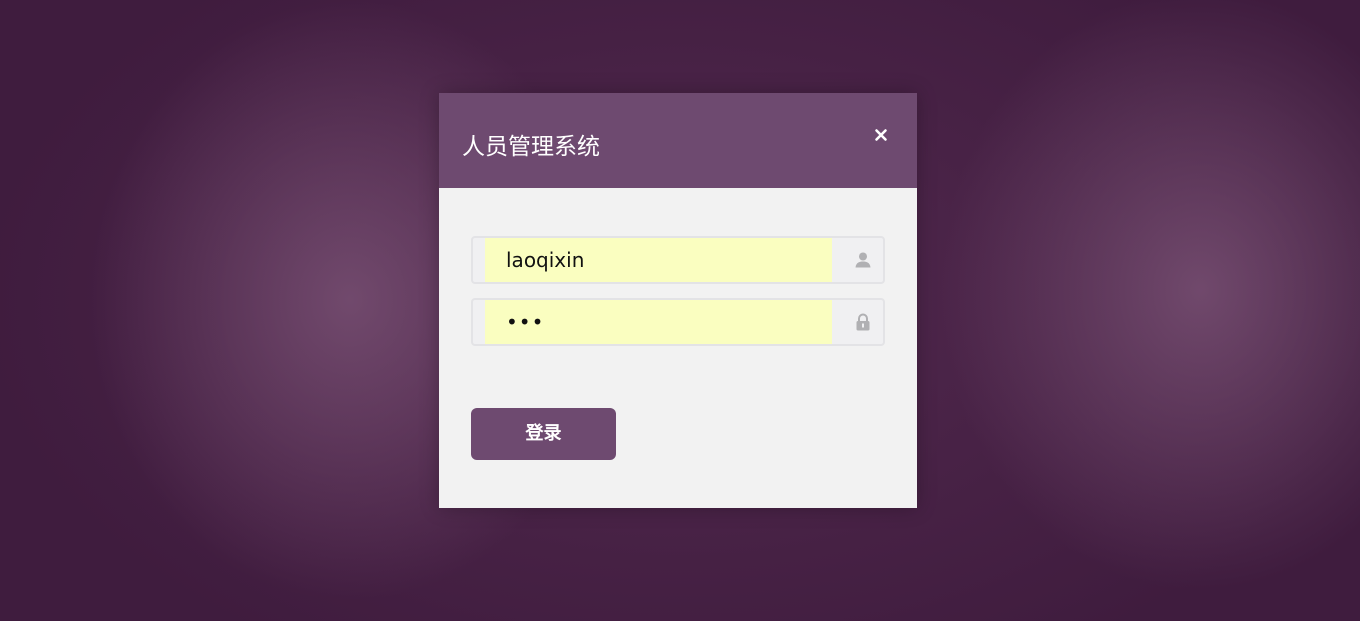  Describe the element at coordinates (543, 434) in the screenshot. I see `login-button: 登录` at that location.